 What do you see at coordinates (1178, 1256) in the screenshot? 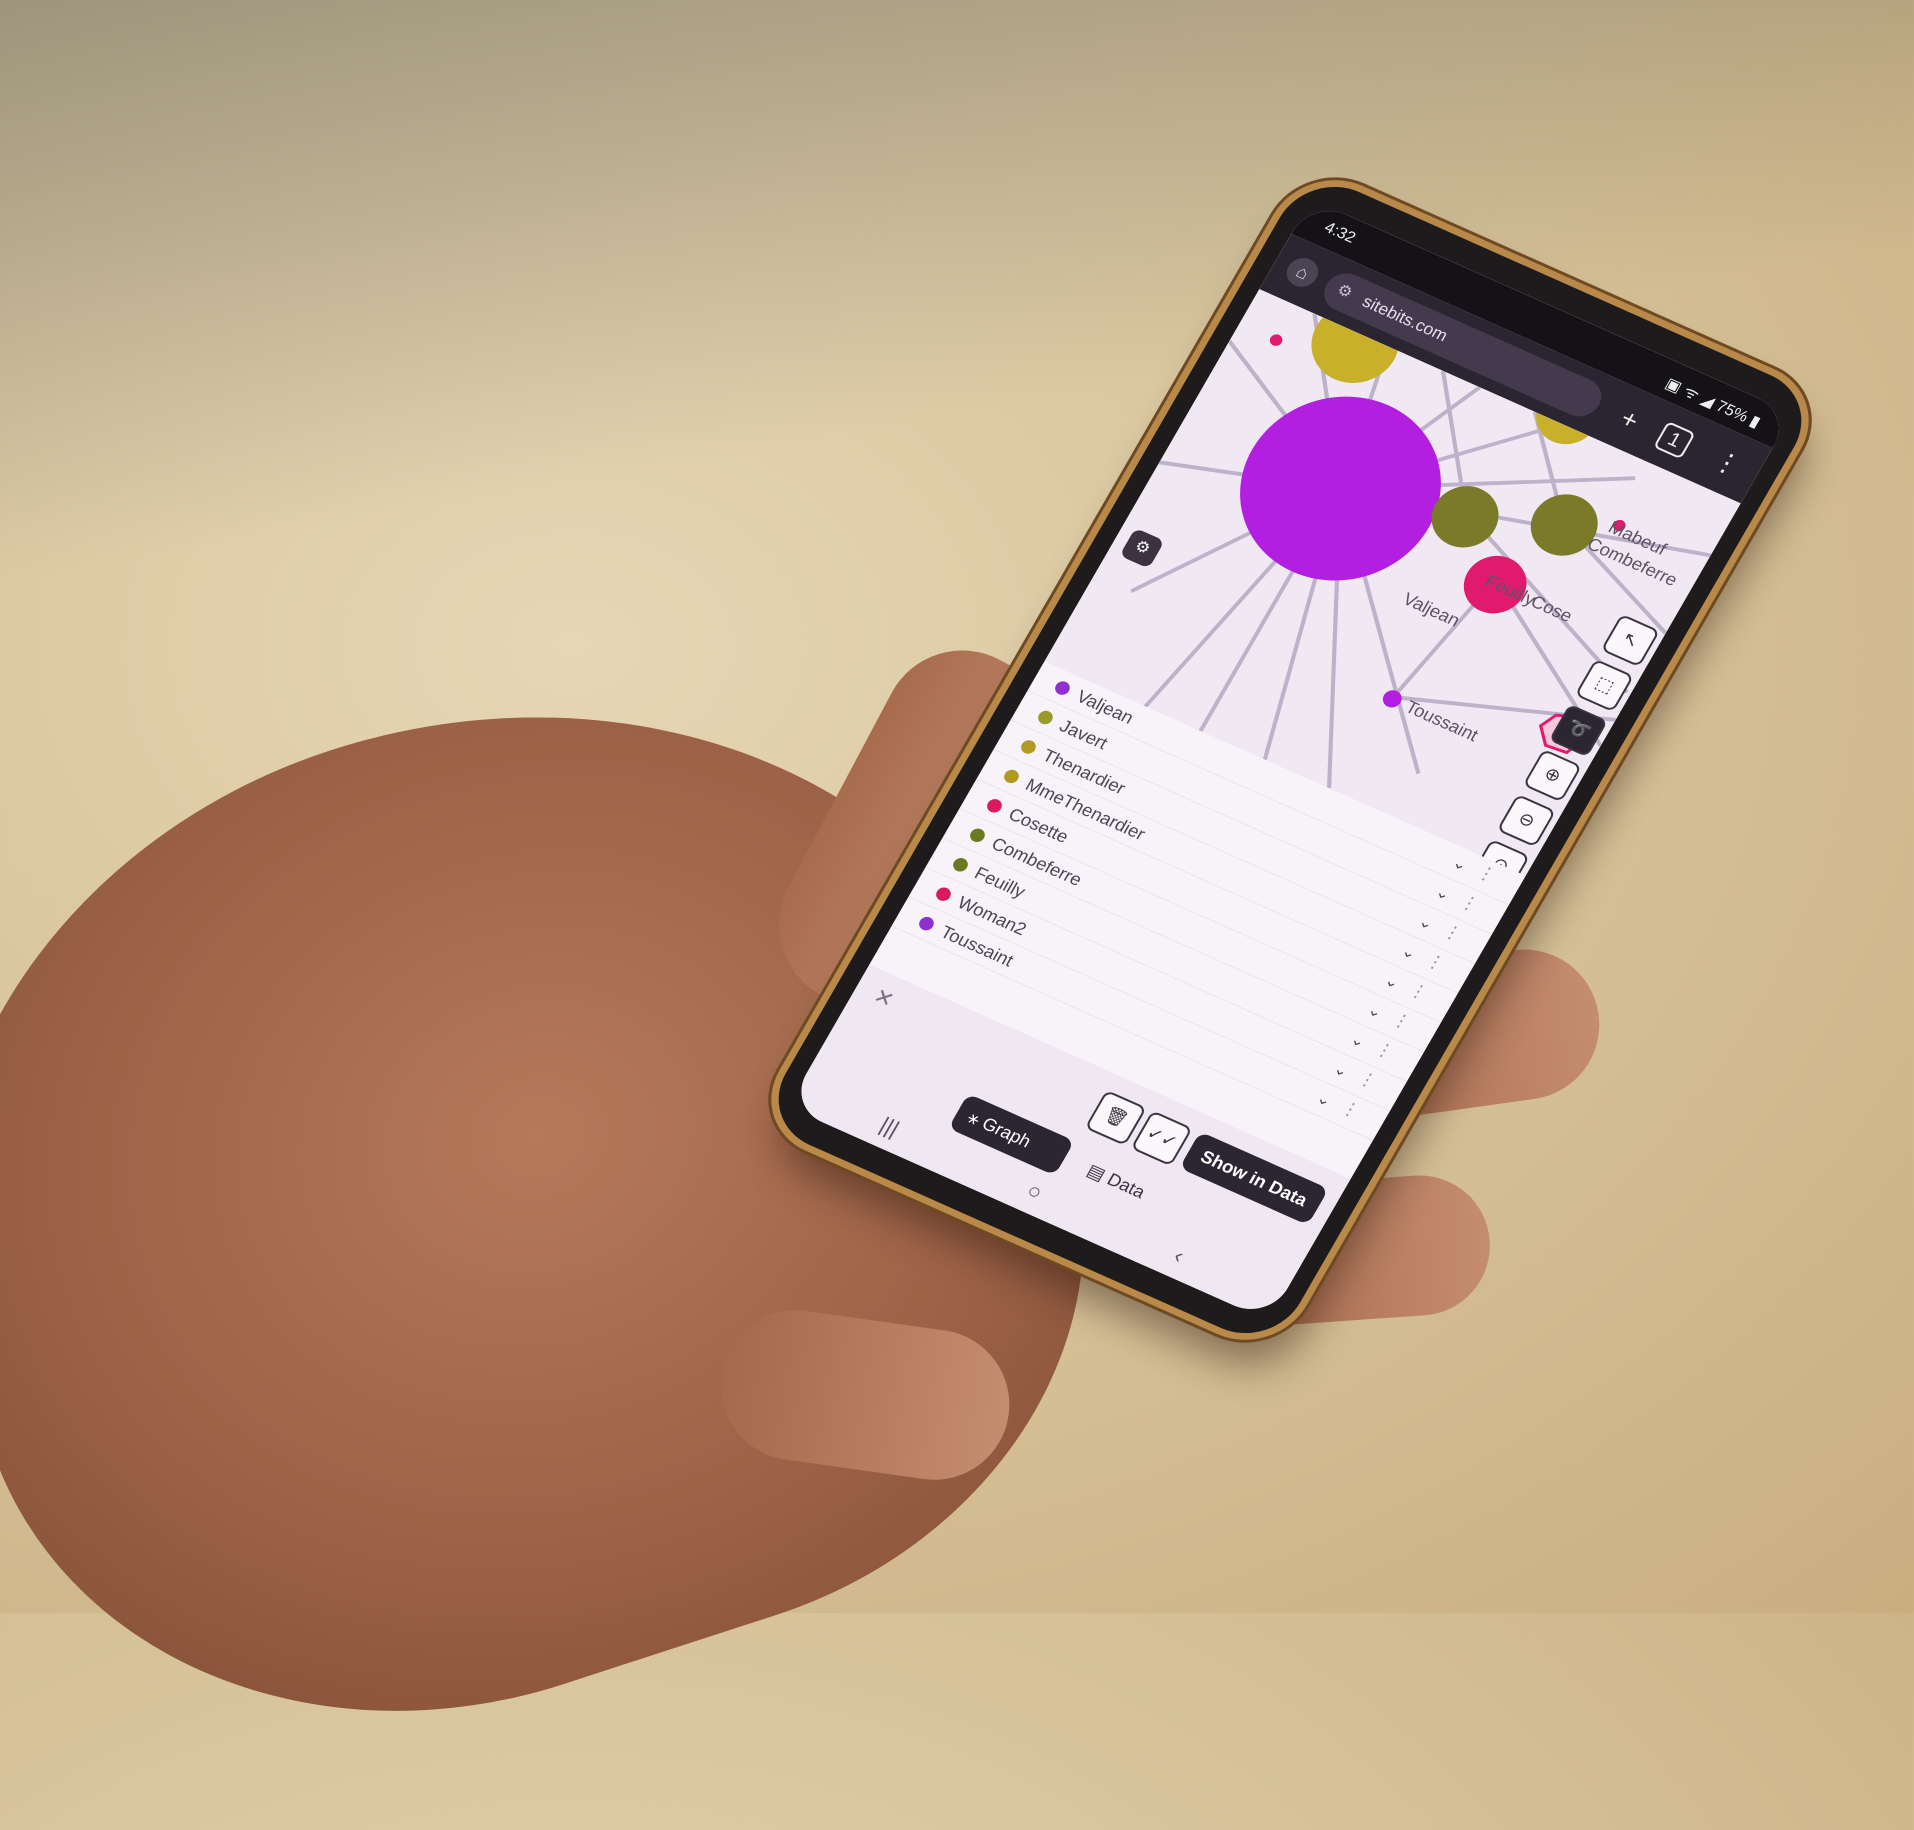
I see `back-button: ‹` at bounding box center [1178, 1256].